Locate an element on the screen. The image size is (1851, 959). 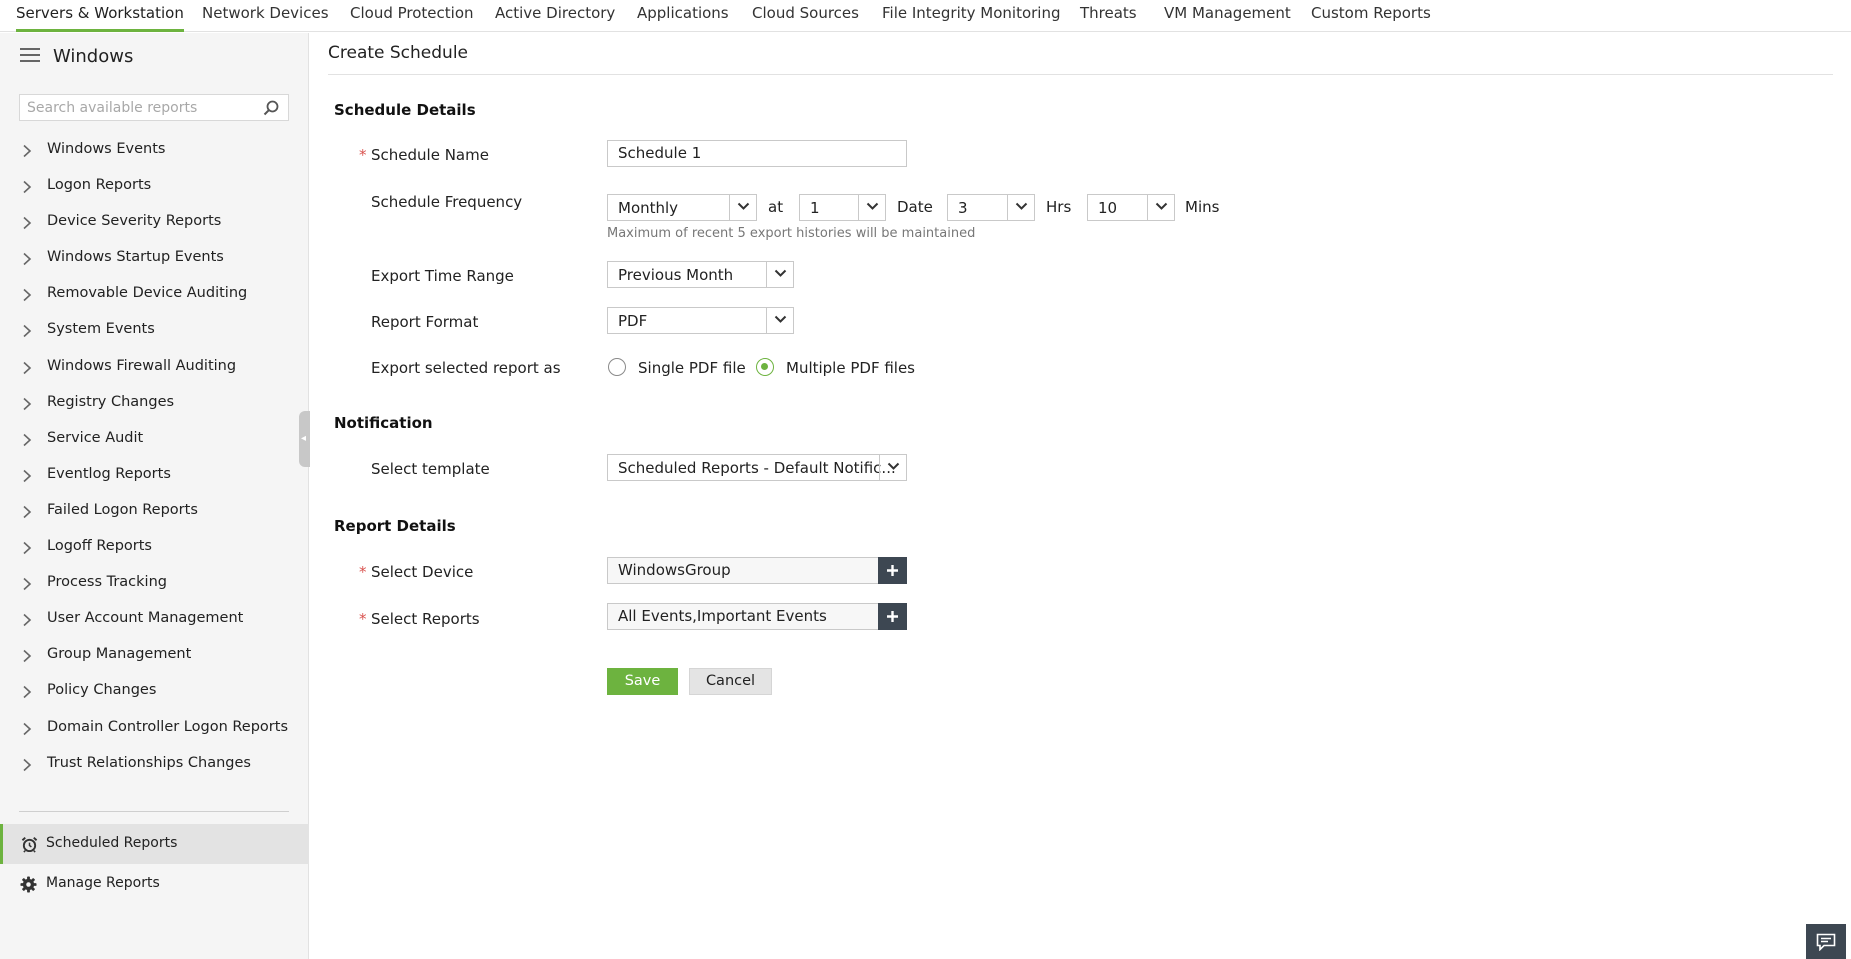
sidebar-item-system-events: System Events is located at coordinates (154, 331).